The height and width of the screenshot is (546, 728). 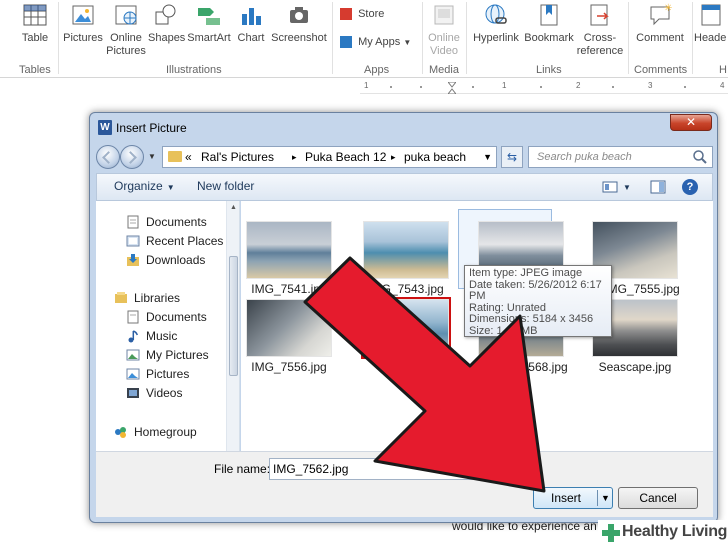 What do you see at coordinates (152, 156) in the screenshot?
I see `history-dropdown-icon: ▼` at bounding box center [152, 156].